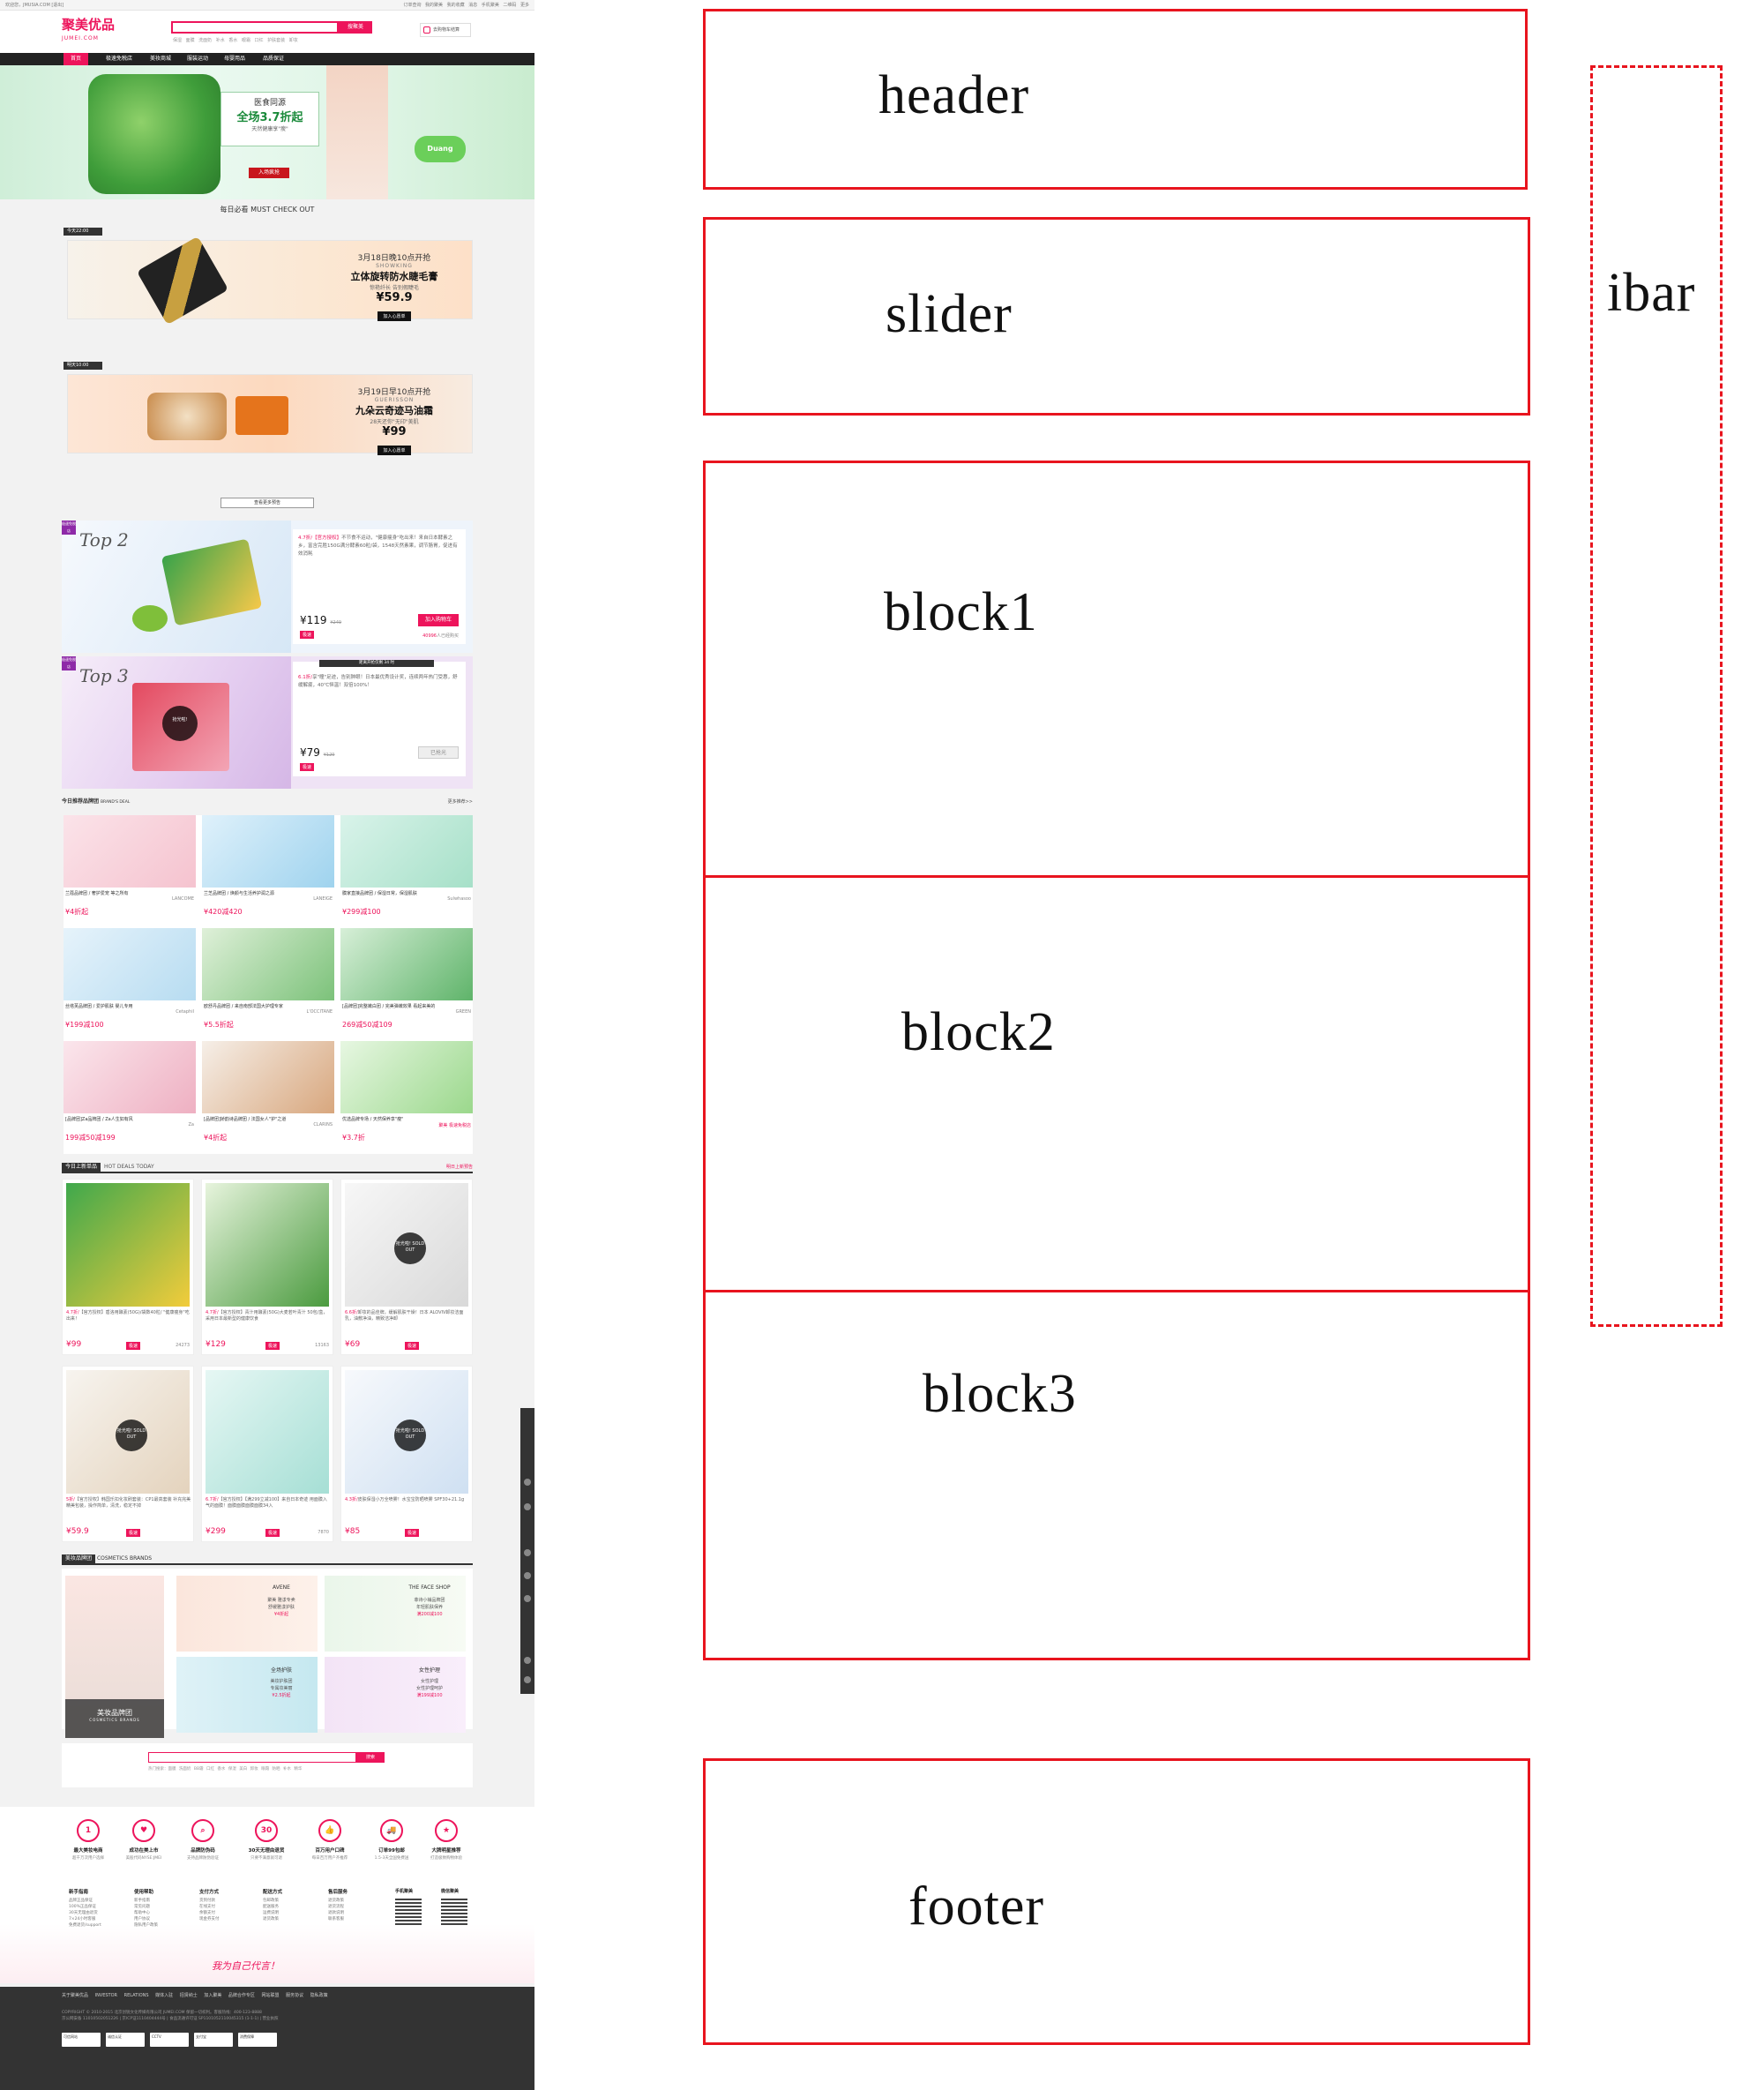 The width and height of the screenshot is (1764, 2090). Describe the element at coordinates (954, 95) in the screenshot. I see `region-label: header` at that location.